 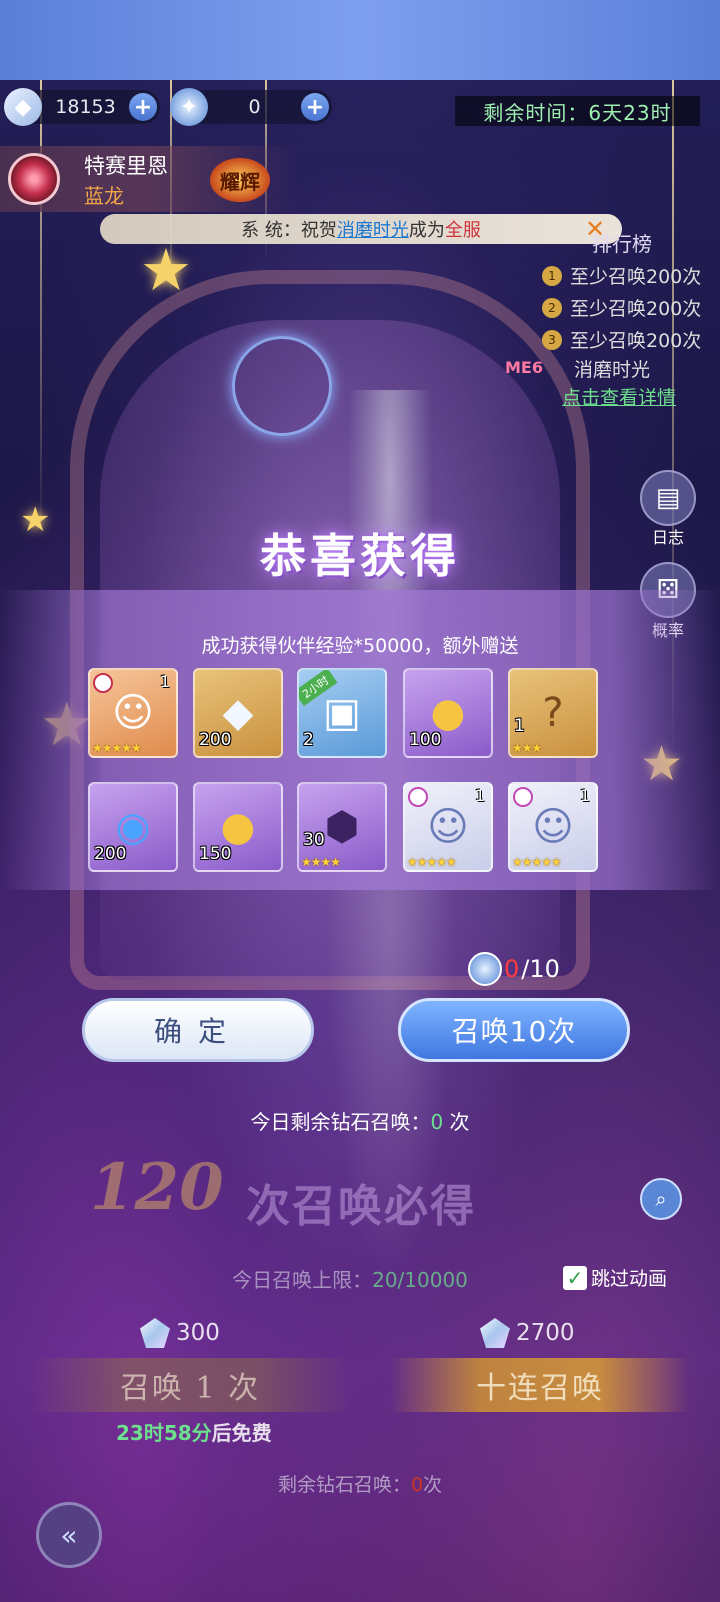 I want to click on summon-limit-label: 今日召唤上限：, so click(x=302, y=1280).